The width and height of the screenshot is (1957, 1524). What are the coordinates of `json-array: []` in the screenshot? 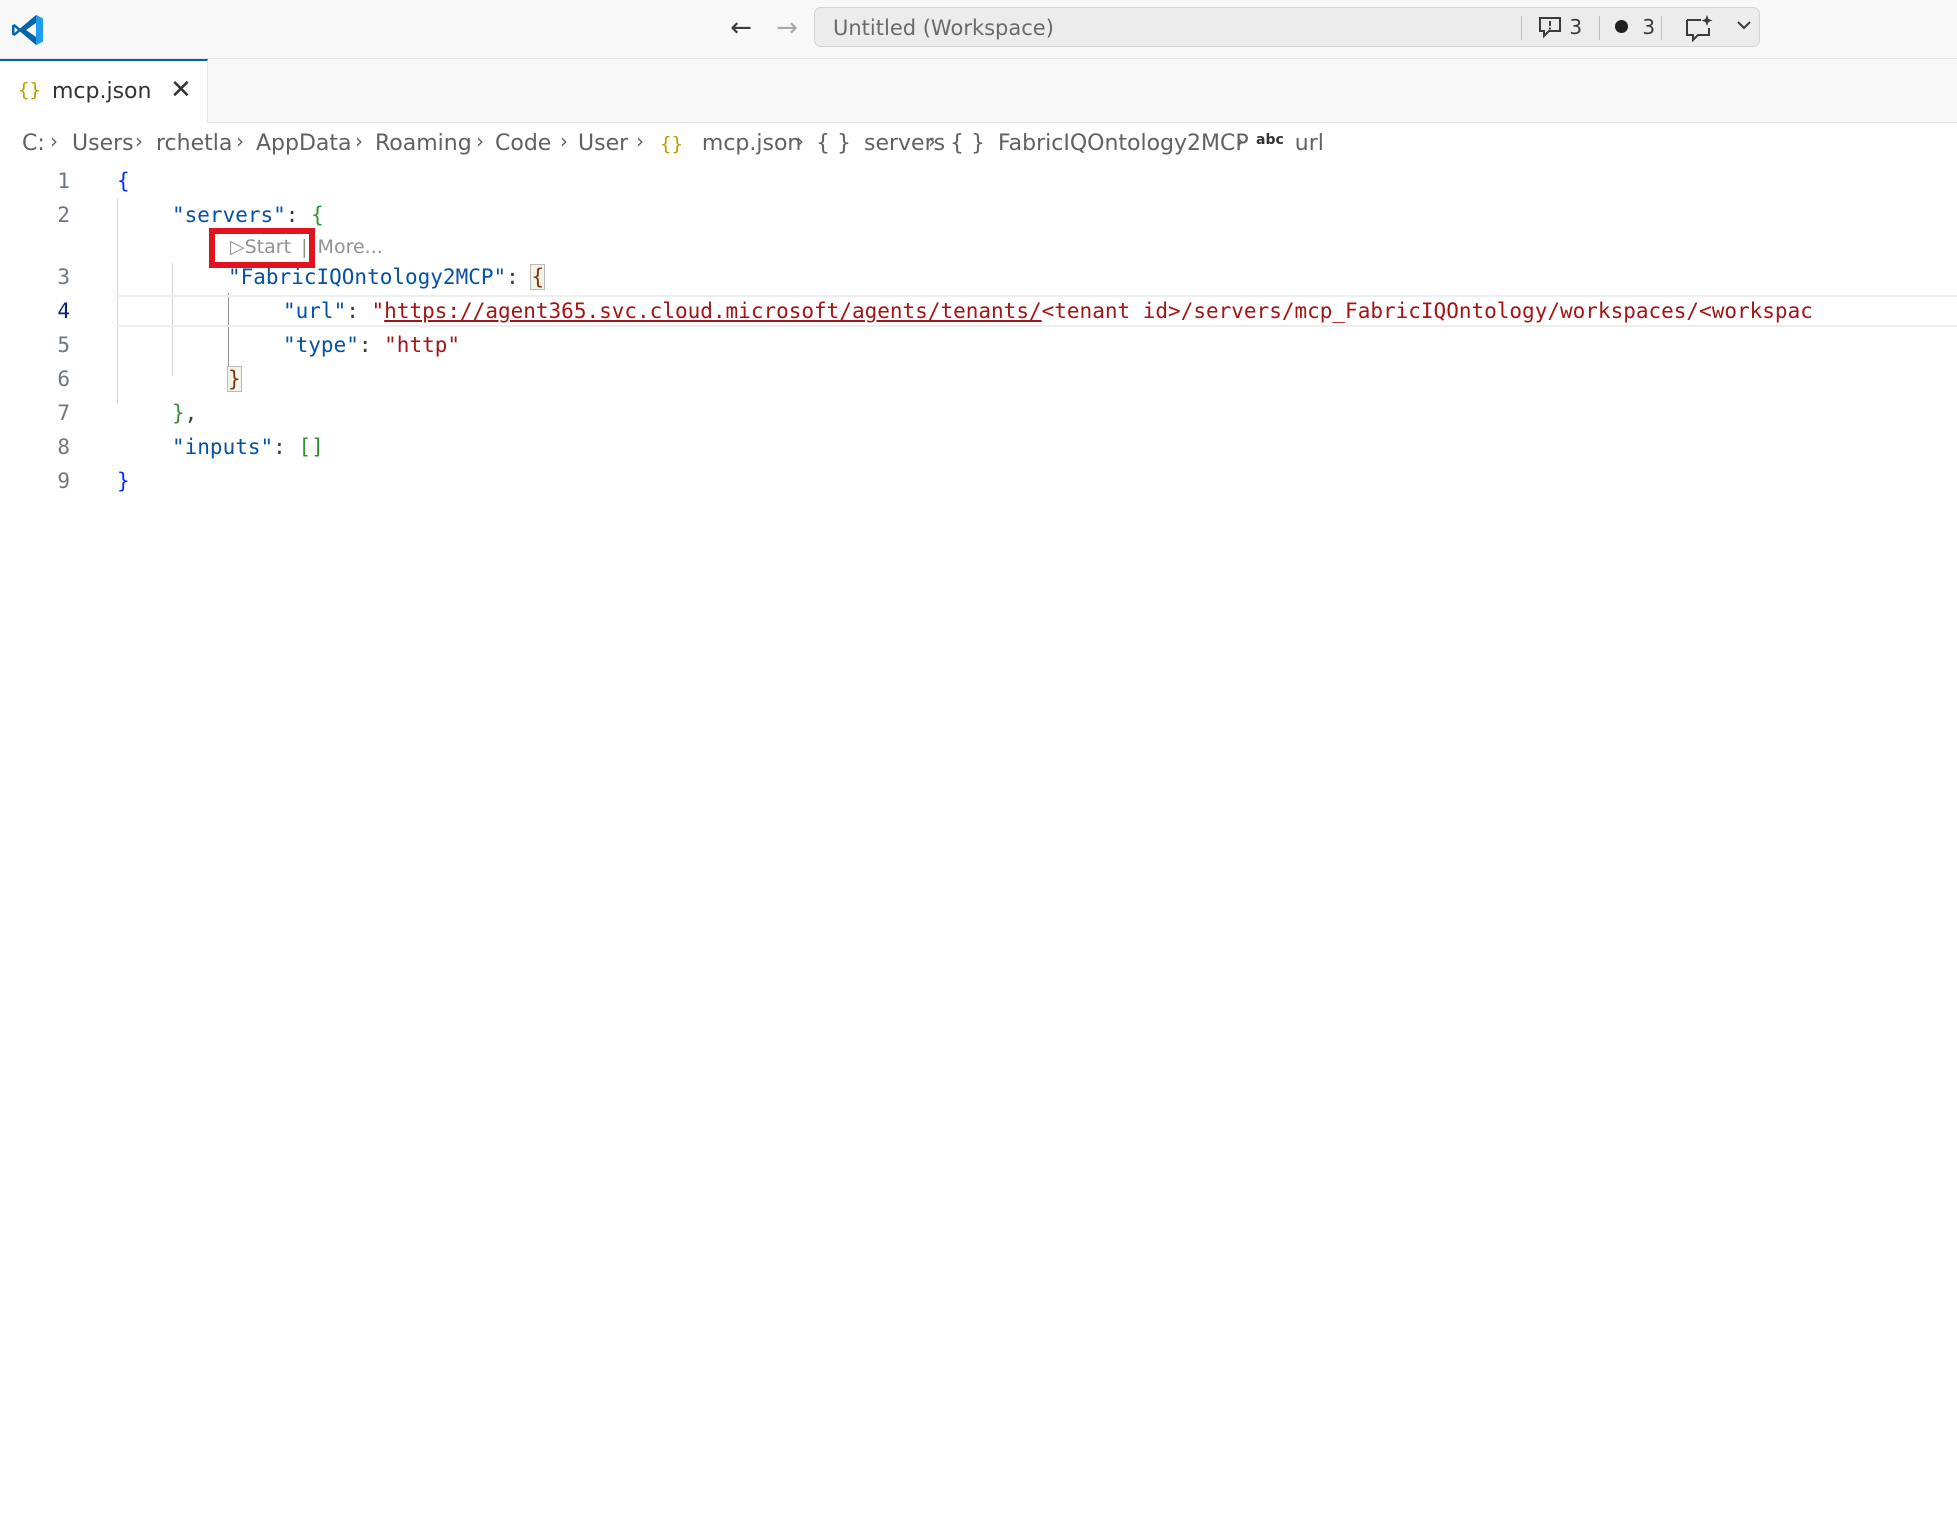 It's located at (311, 447).